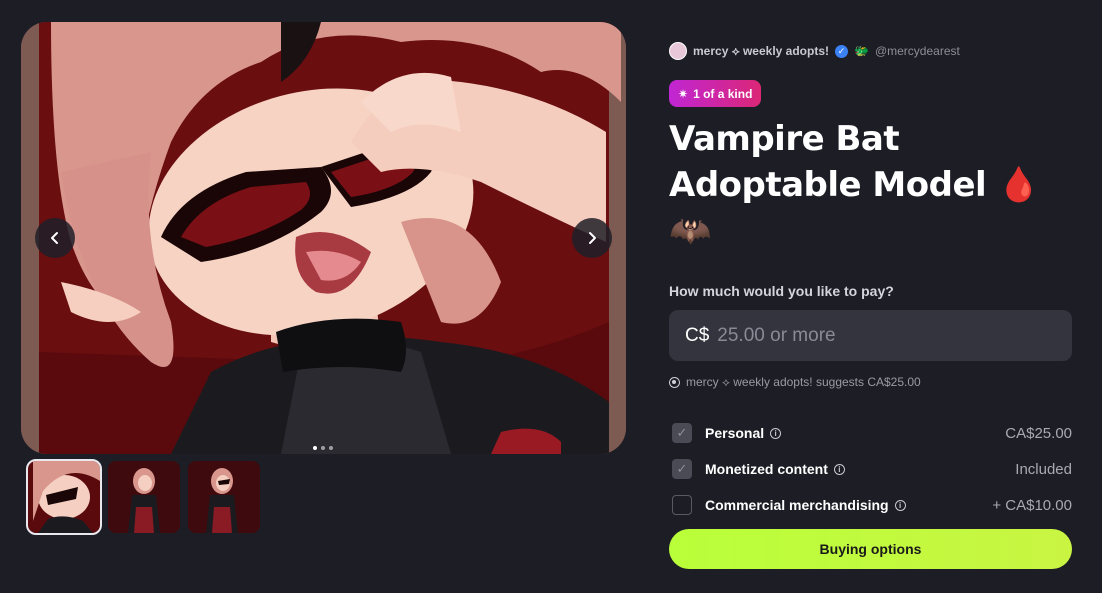 Image resolution: width=1102 pixels, height=593 pixels. Describe the element at coordinates (784, 139) in the screenshot. I see `product-title-line: Vampire Bat` at that location.